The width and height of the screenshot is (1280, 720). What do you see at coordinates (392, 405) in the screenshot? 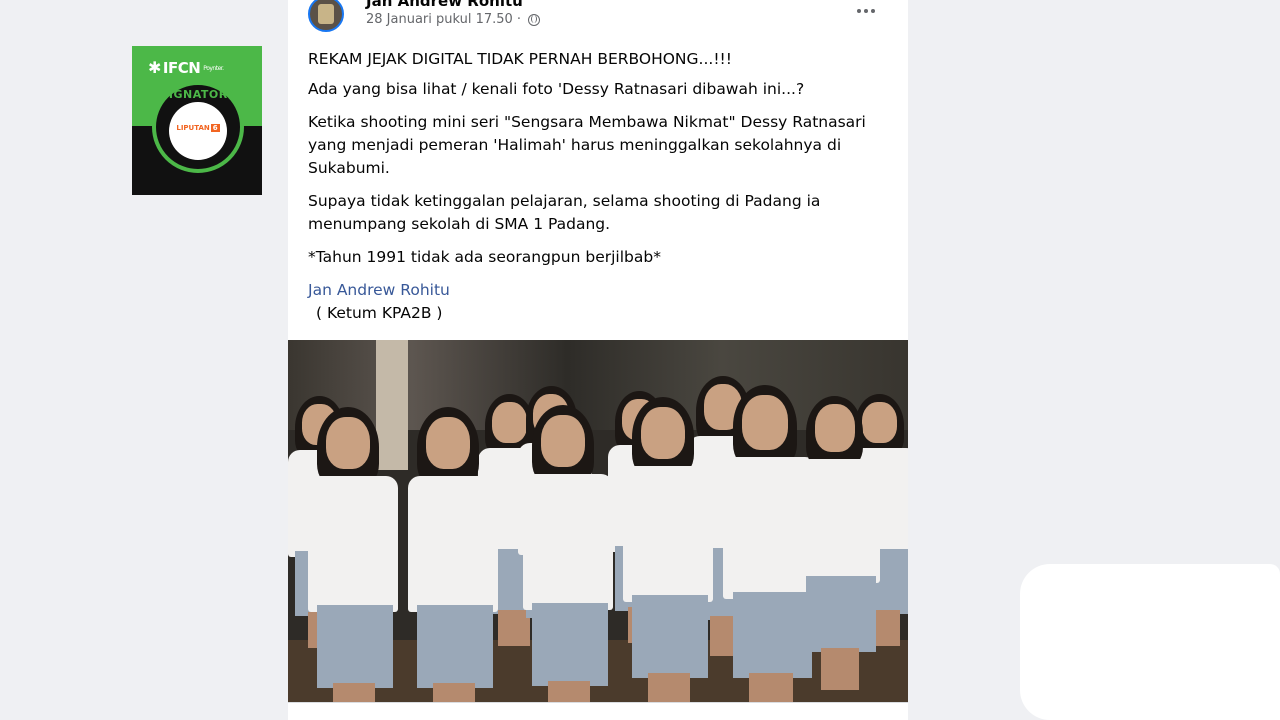
I see `photo-pillar` at bounding box center [392, 405].